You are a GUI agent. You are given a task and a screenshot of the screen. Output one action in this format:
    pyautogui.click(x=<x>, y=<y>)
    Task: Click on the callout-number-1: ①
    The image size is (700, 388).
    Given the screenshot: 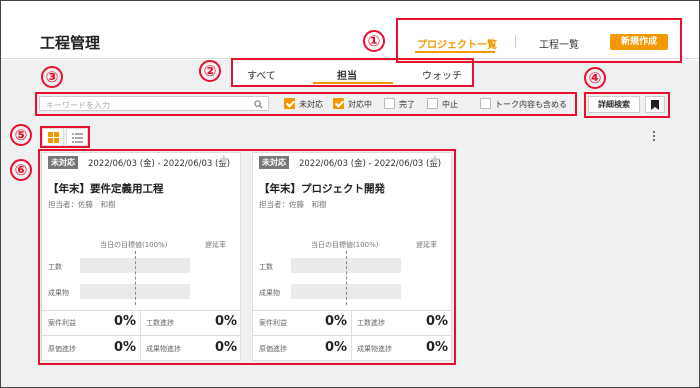 What is the action you would take?
    pyautogui.click(x=374, y=41)
    